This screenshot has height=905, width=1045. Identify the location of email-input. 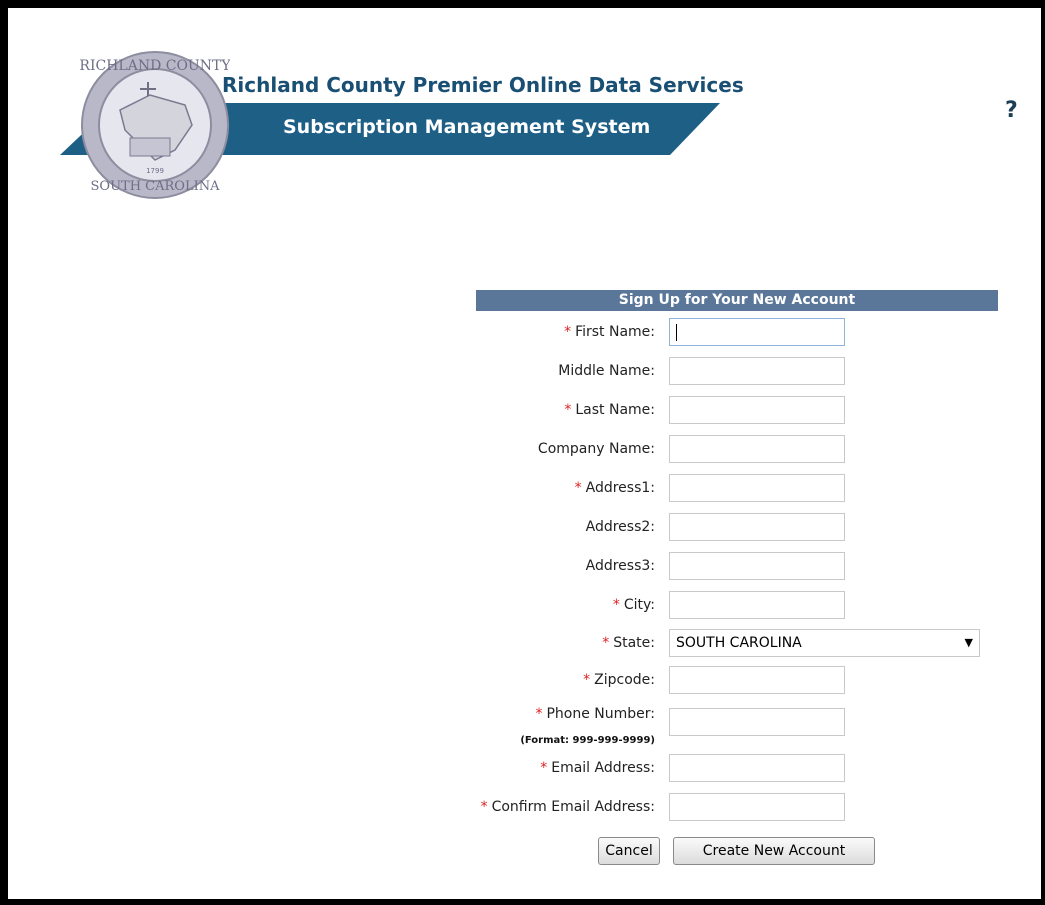
(757, 768).